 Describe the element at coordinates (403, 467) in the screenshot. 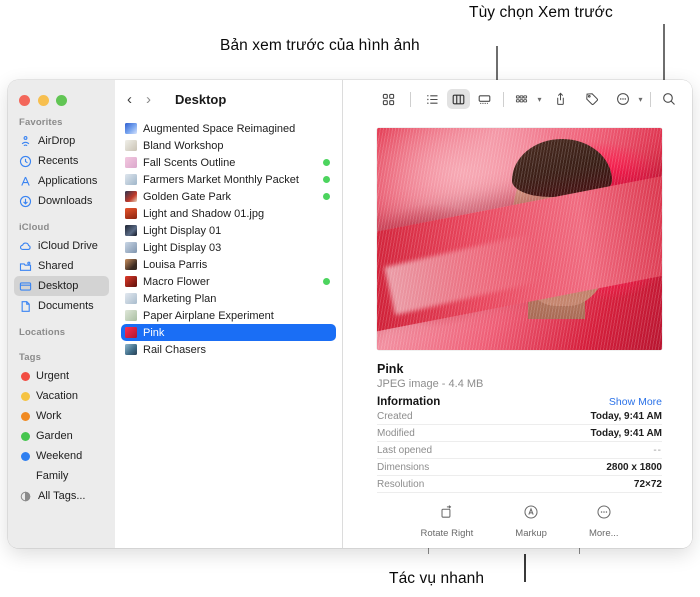

I see `info-key: Dimensions` at that location.